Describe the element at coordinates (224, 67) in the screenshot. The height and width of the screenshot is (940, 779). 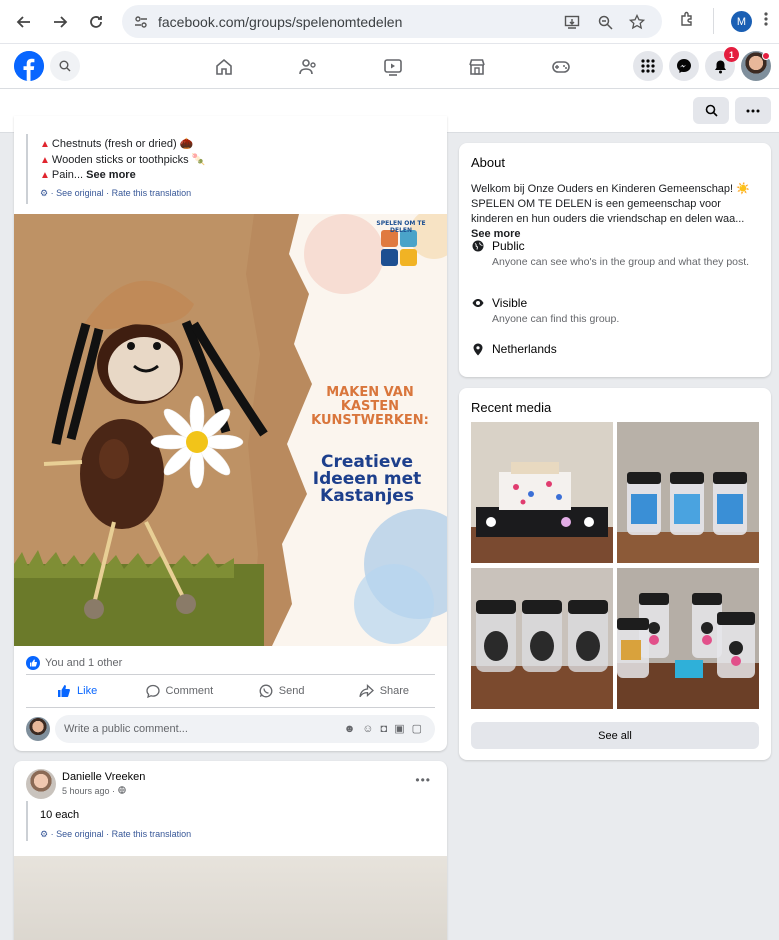
I see `home-icon` at that location.